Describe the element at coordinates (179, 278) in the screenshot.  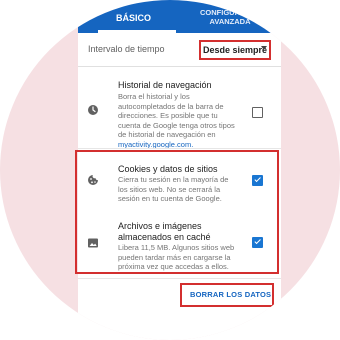
I see `section-divider-bottom` at that location.